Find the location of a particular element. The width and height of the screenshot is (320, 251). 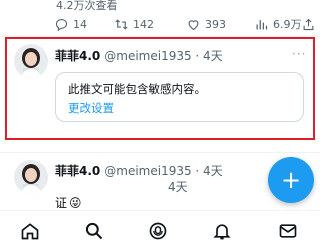

share-button is located at coordinates (308, 24).